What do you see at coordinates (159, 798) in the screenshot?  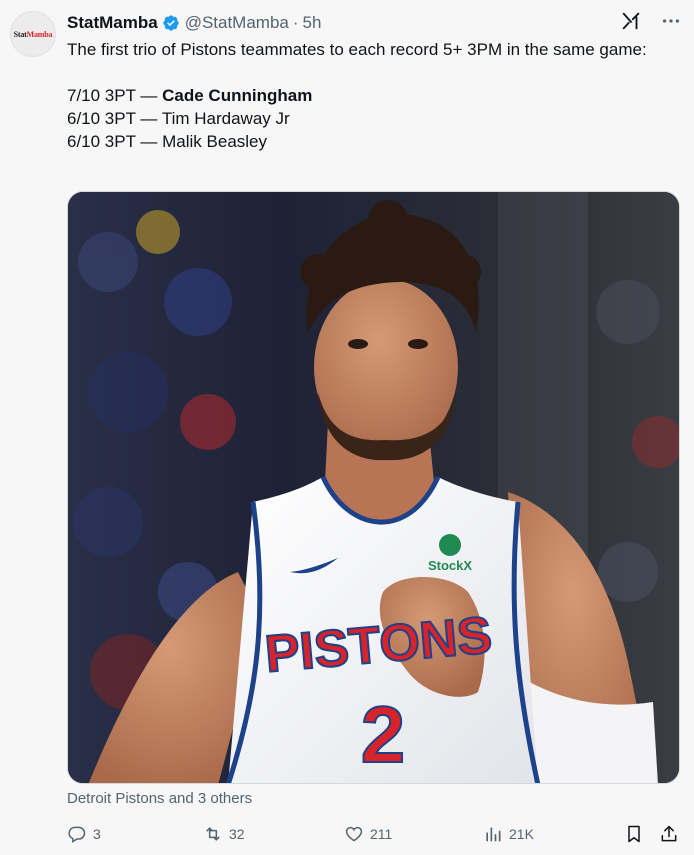 I see `media-tags: Detroit Pistons and 3 others` at bounding box center [159, 798].